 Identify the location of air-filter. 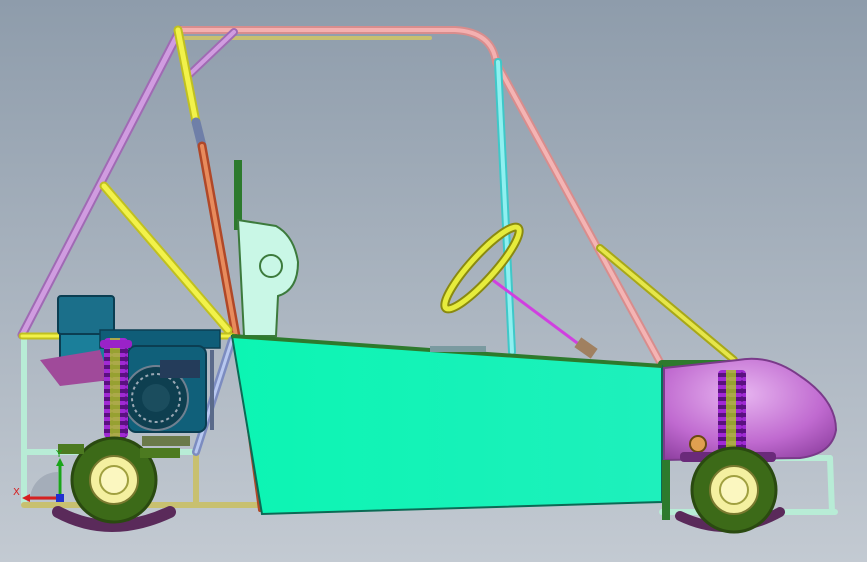
(86, 315).